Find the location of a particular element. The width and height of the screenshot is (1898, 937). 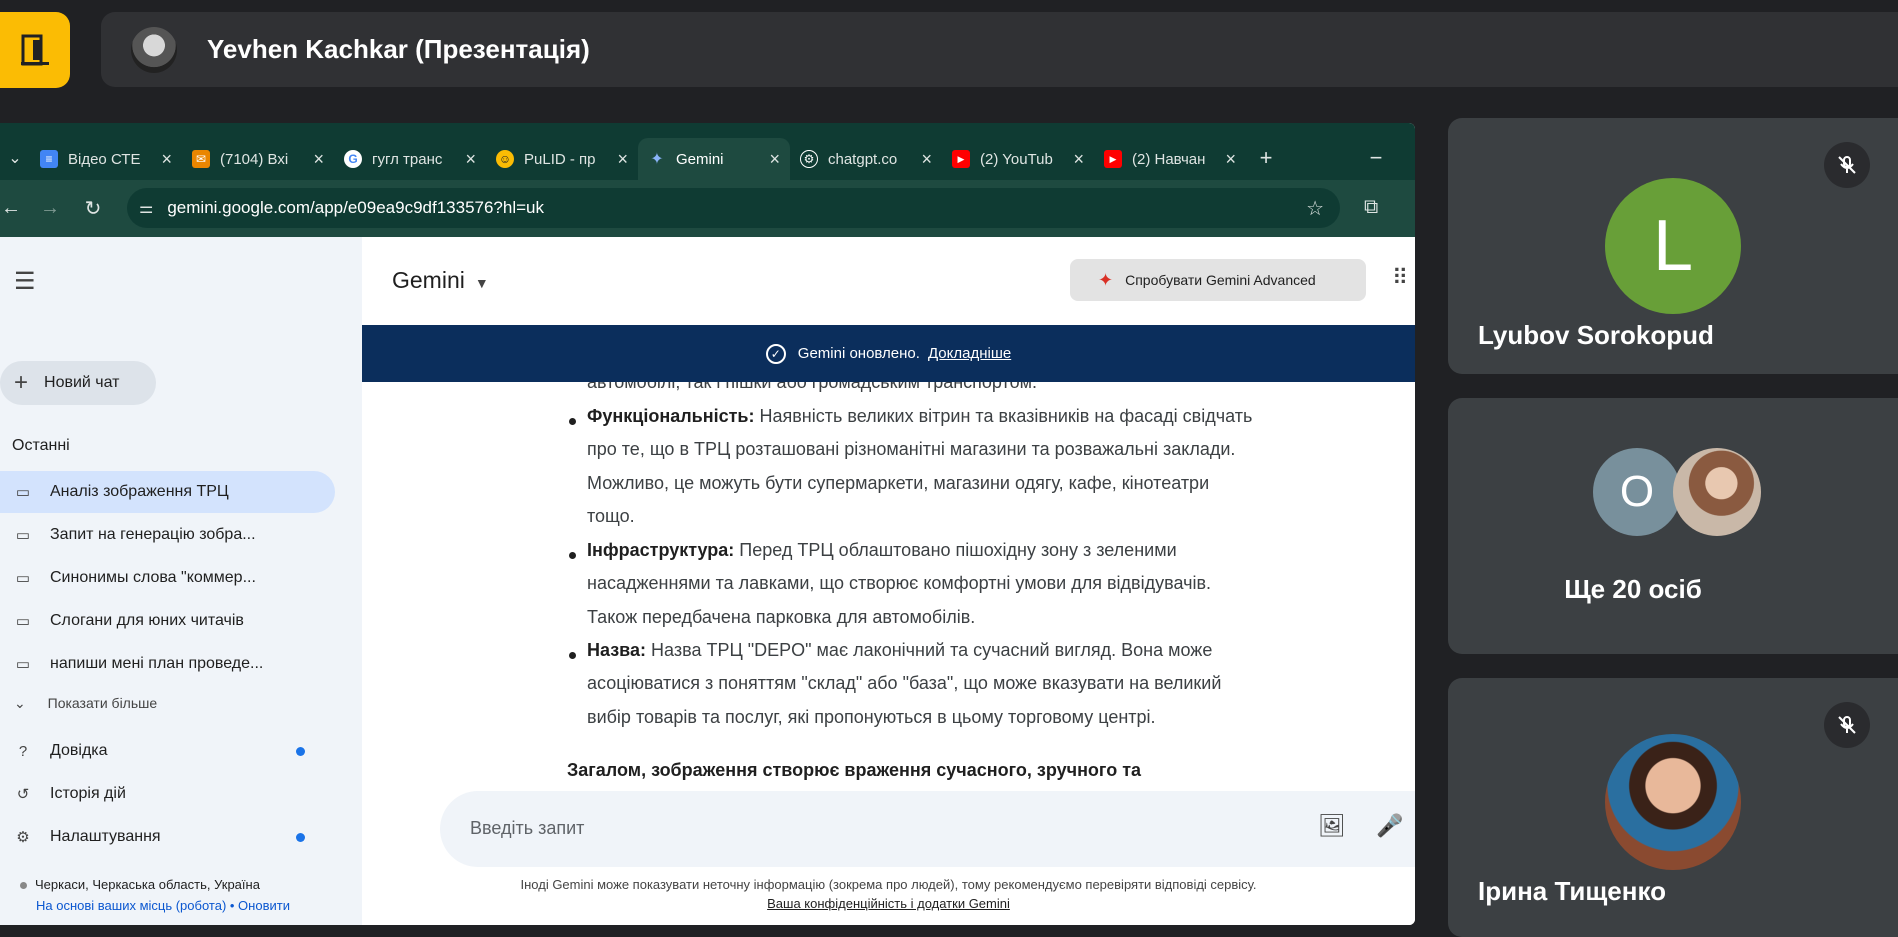

update-banner: ✓ Gemini оновлено. Докладніше is located at coordinates (888, 353).